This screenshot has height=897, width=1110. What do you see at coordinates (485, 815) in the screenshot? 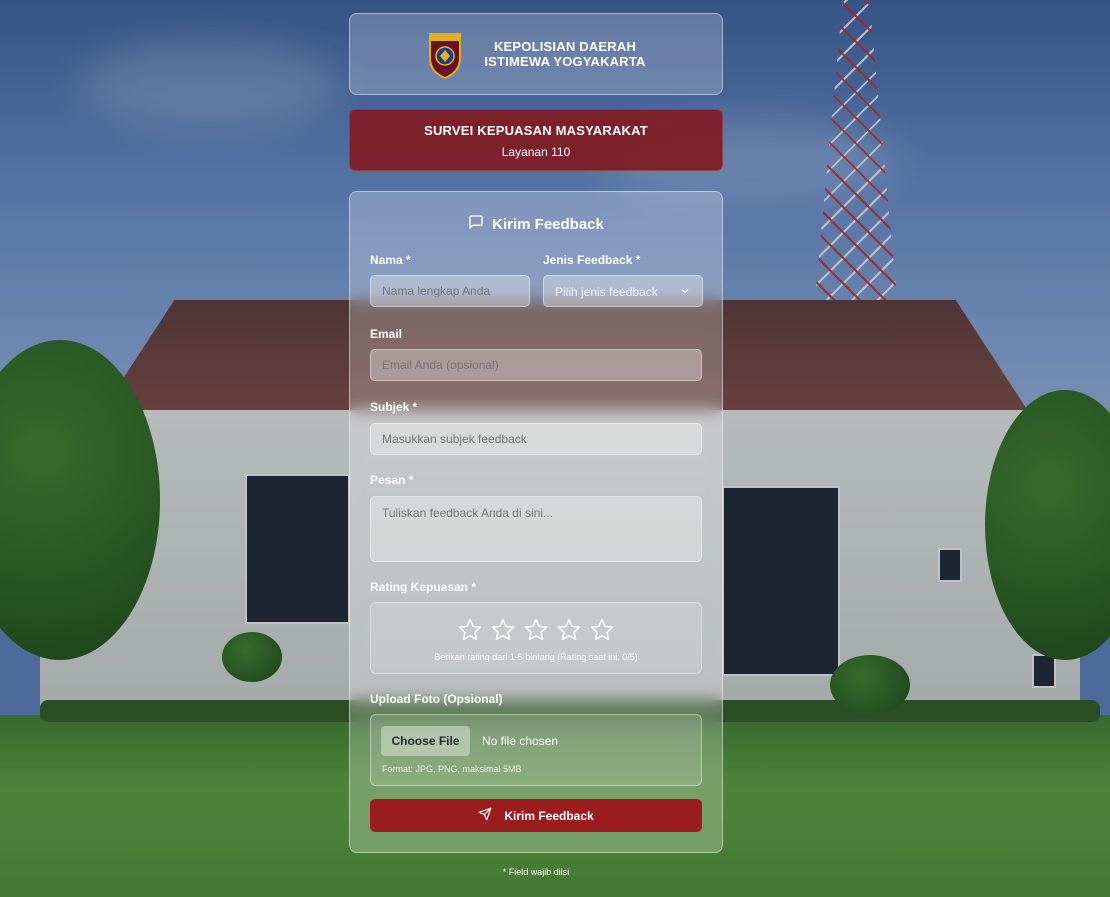
I see `send-icon` at bounding box center [485, 815].